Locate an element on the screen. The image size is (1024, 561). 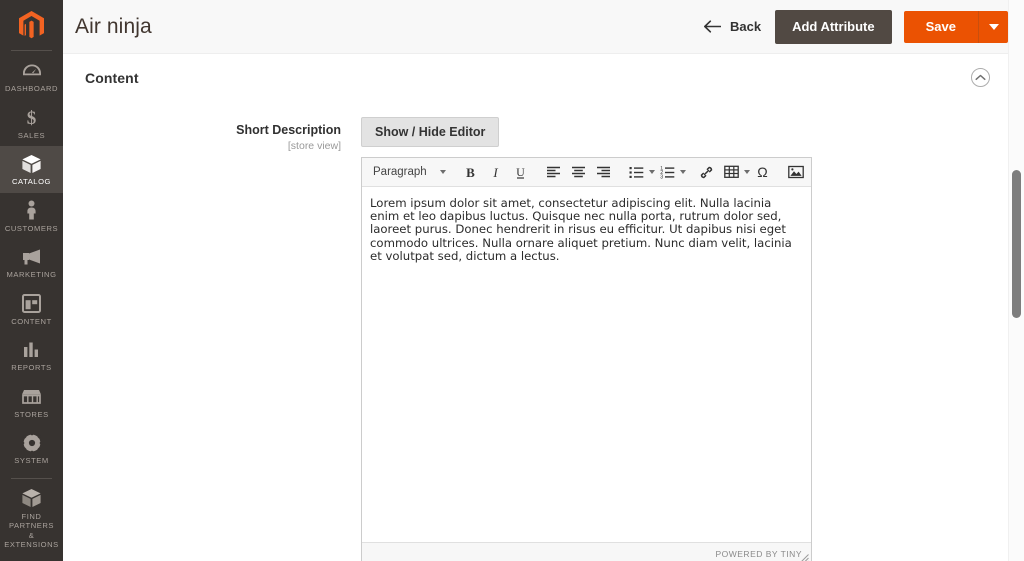
bullet-list-button is located at coordinates (636, 172).